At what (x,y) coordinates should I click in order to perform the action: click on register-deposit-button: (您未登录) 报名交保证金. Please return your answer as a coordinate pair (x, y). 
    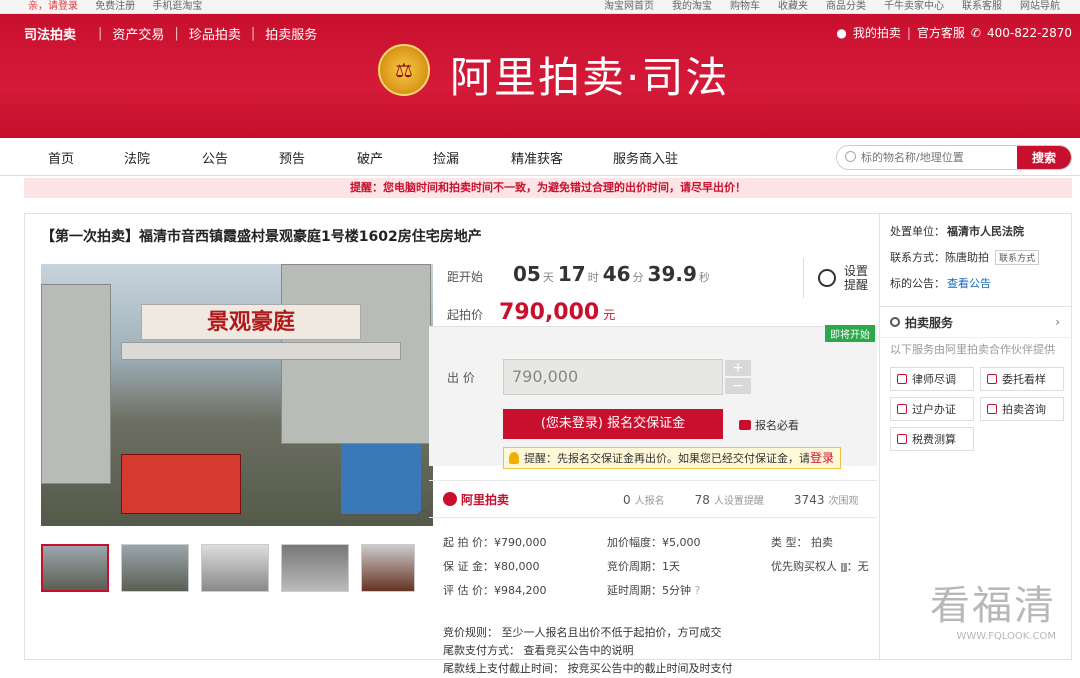
    Looking at the image, I should click on (613, 424).